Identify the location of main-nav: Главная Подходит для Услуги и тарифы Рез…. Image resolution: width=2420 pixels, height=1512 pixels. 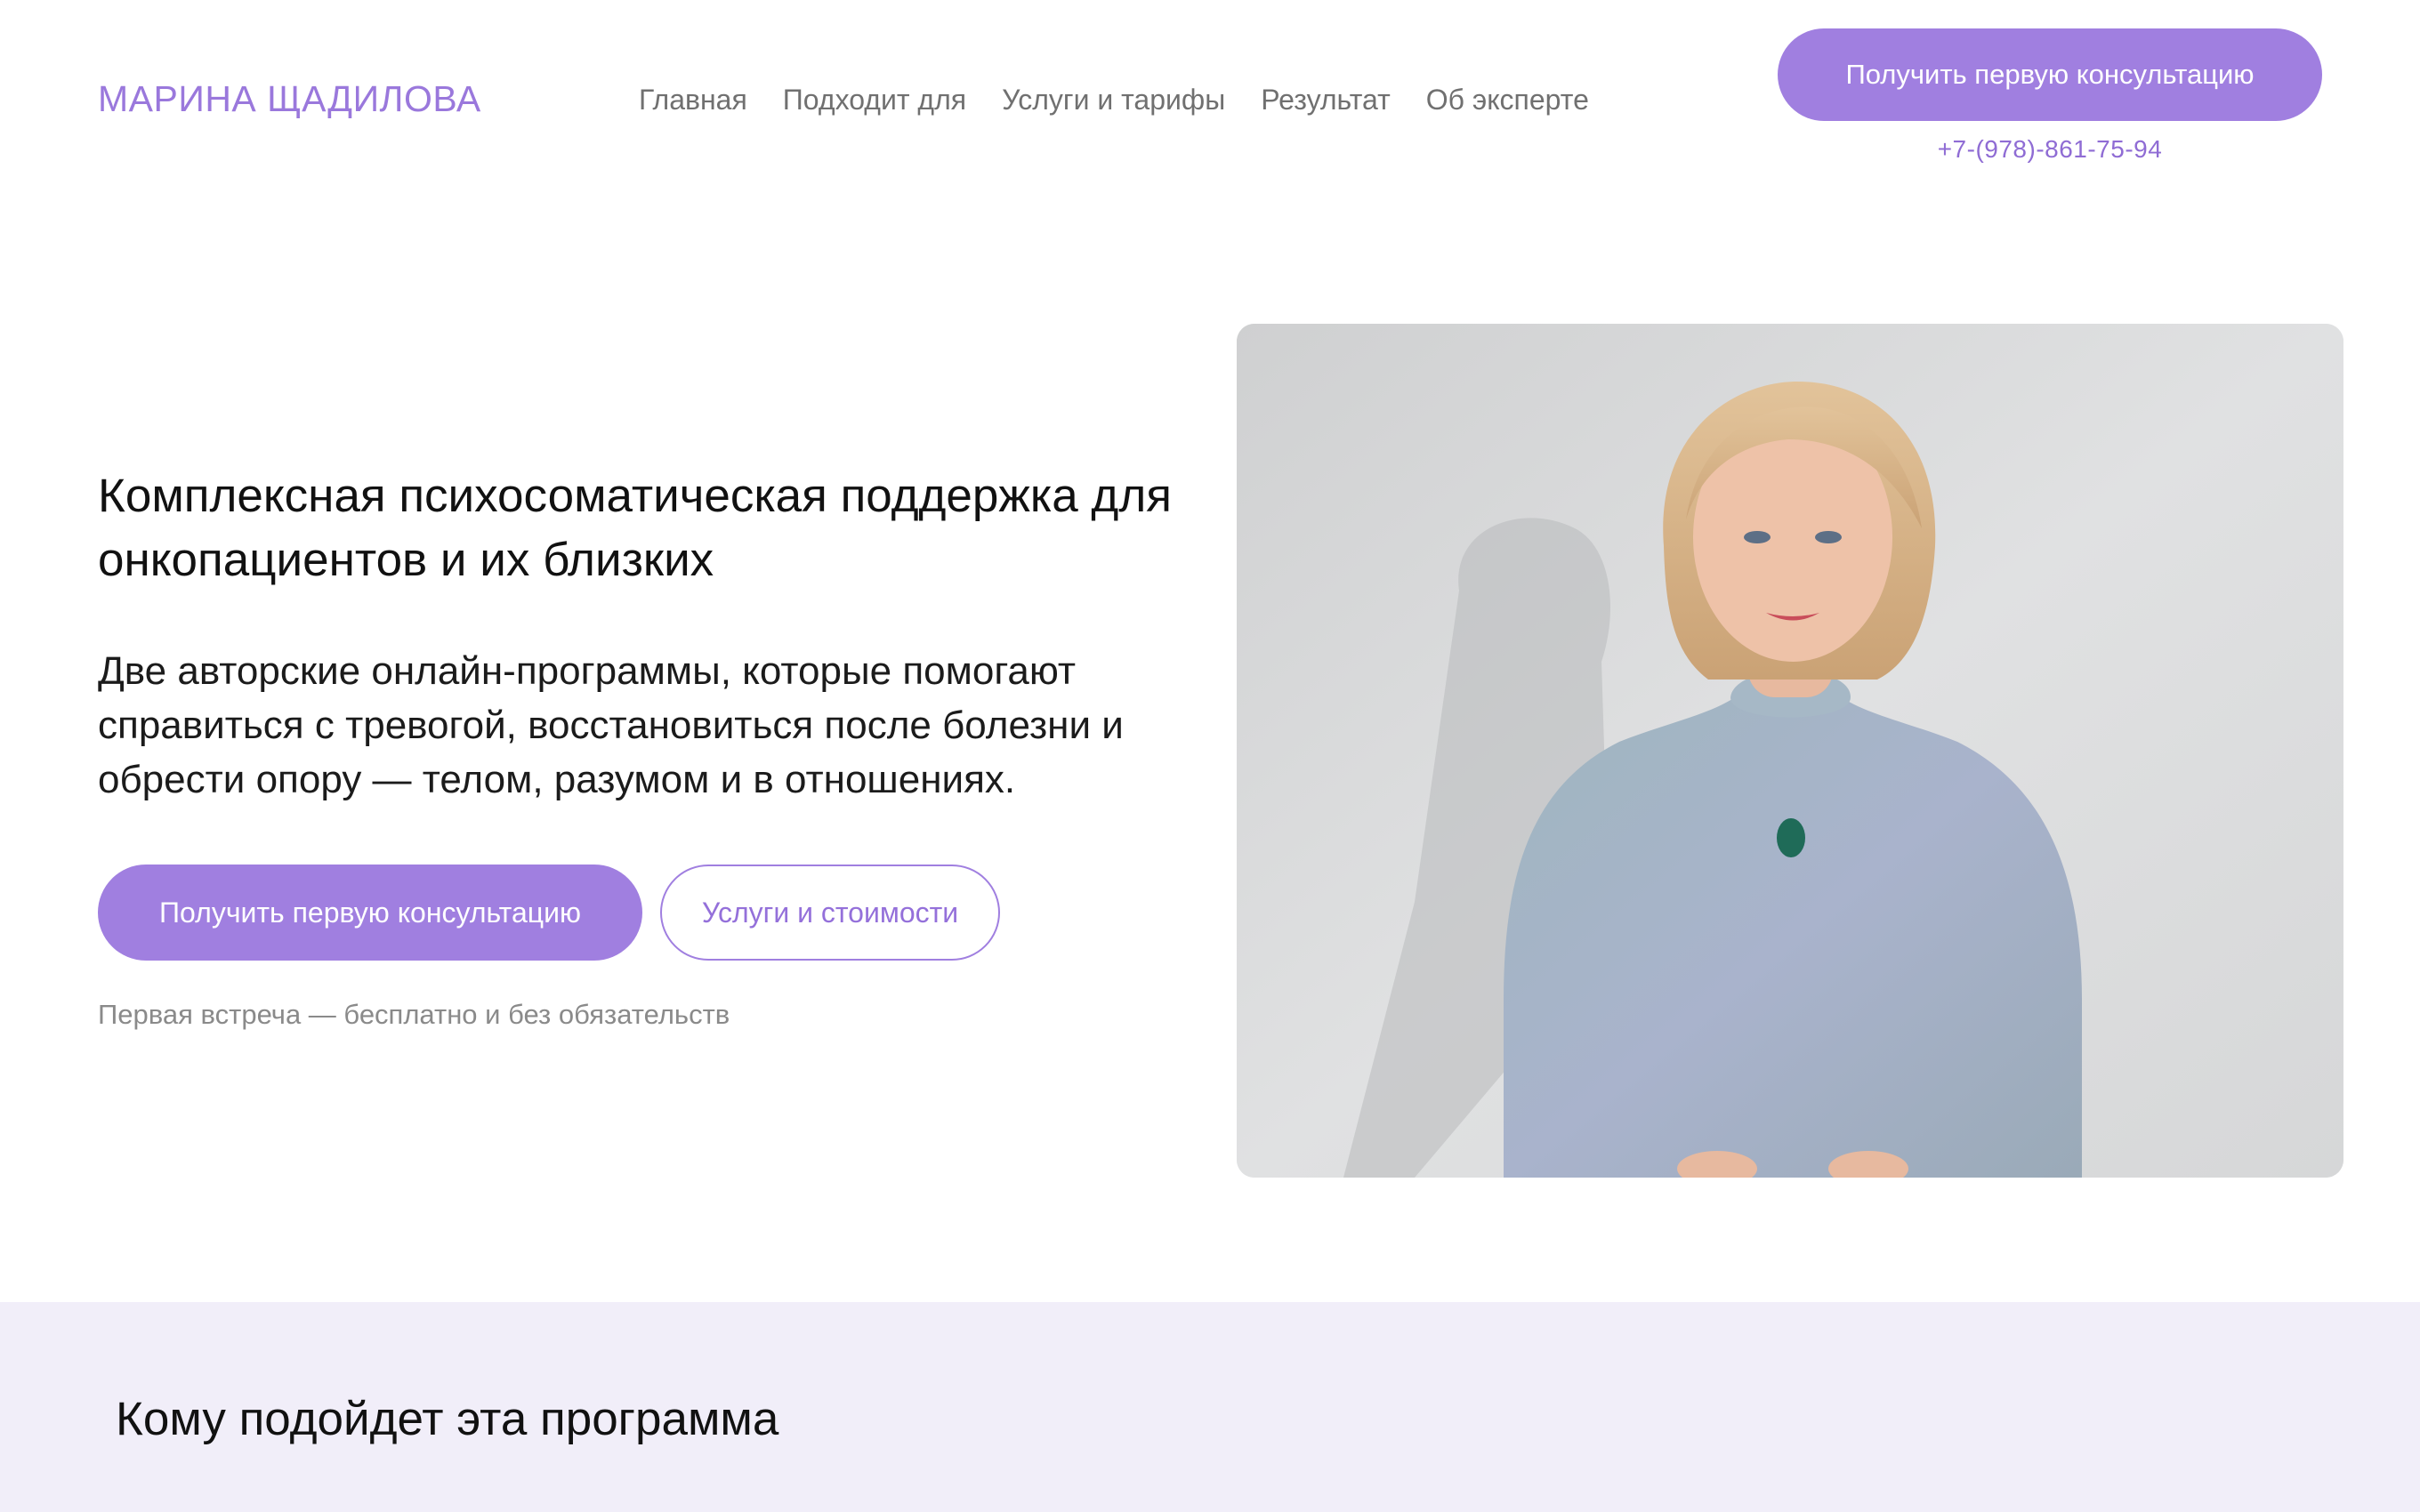
(1114, 99).